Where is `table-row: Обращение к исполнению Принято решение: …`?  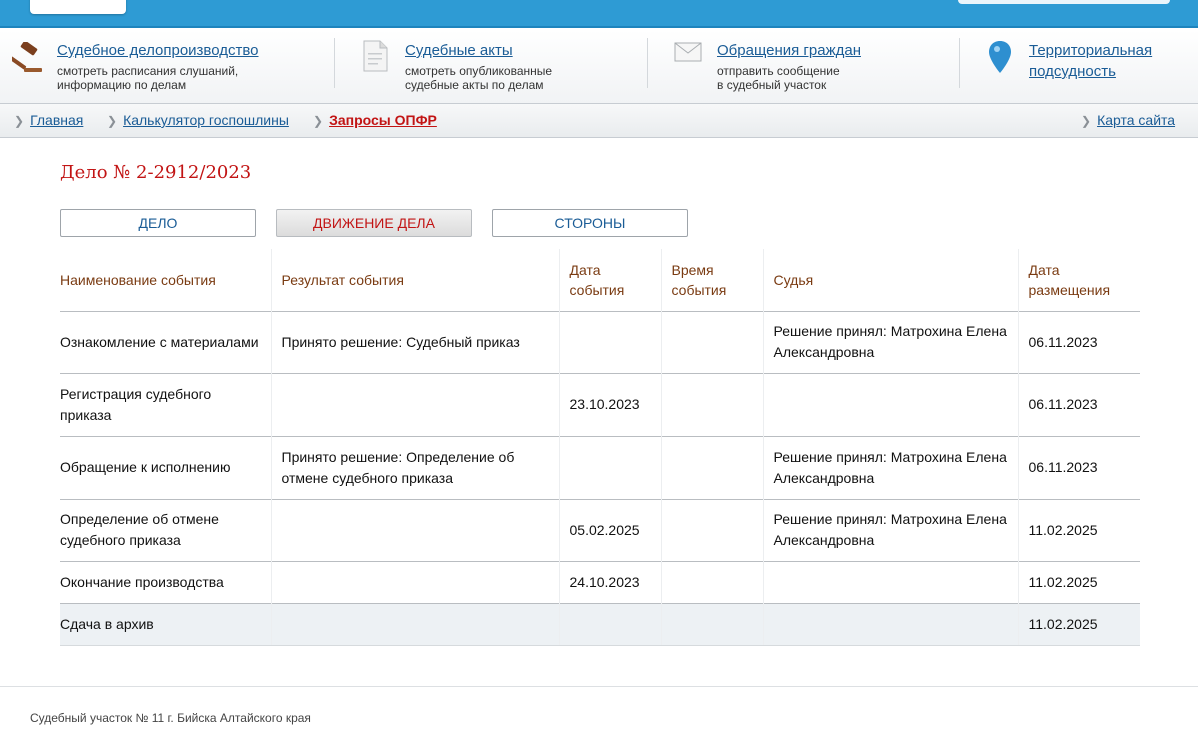
table-row: Обращение к исполнению Принято решение: … is located at coordinates (600, 467).